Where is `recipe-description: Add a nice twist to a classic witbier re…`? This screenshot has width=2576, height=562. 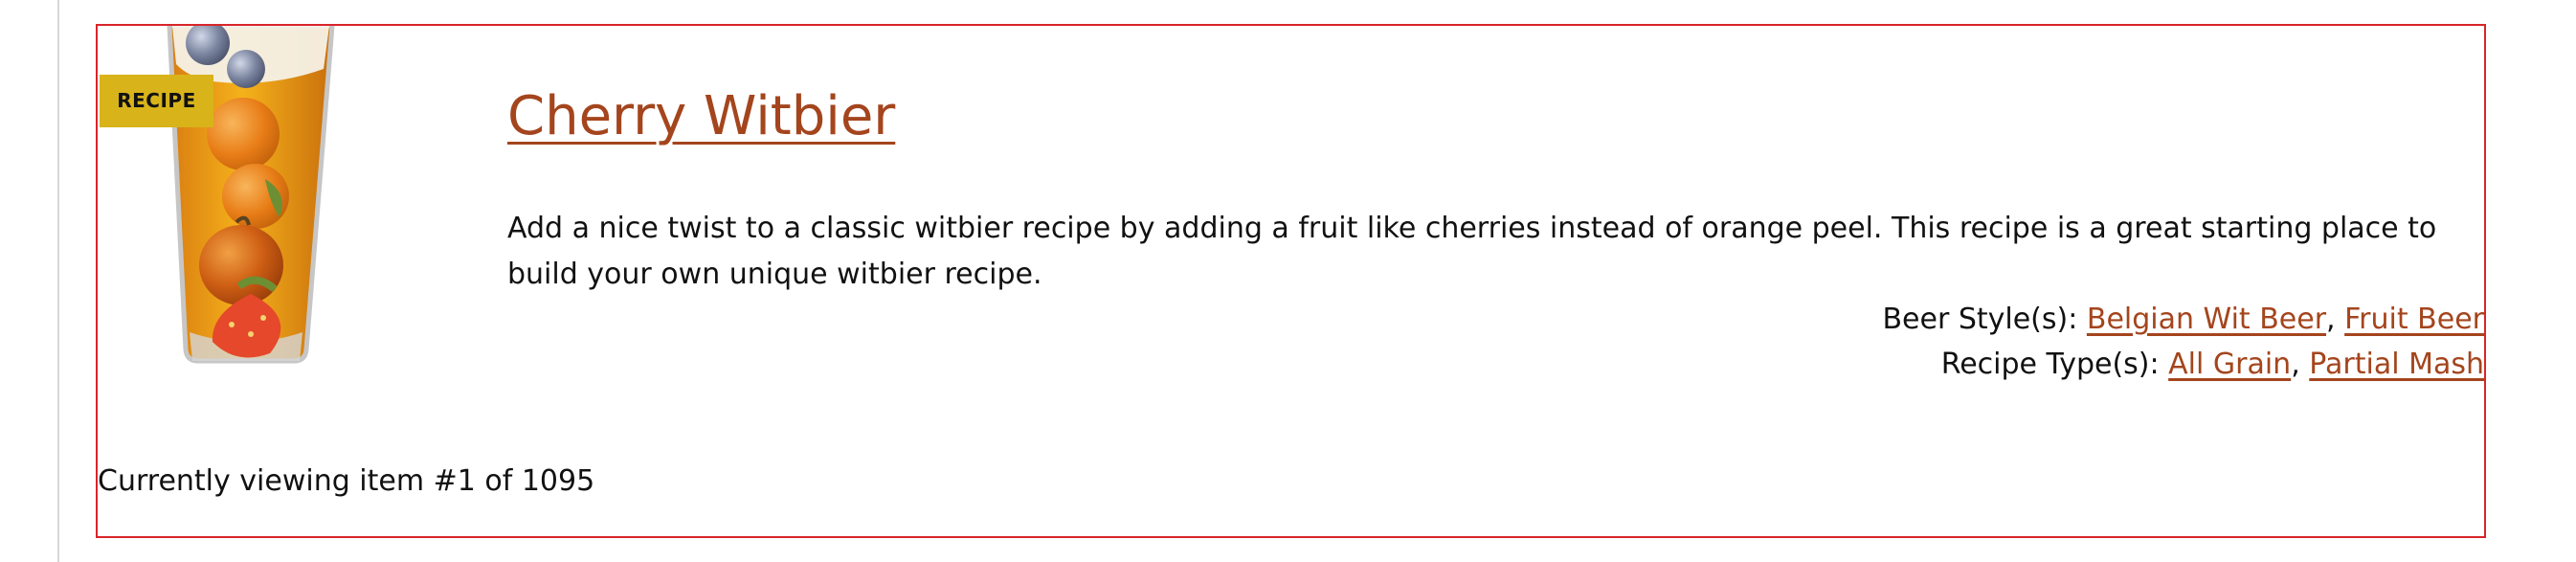
recipe-description: Add a nice twist to a classic witbier re… is located at coordinates (1472, 251).